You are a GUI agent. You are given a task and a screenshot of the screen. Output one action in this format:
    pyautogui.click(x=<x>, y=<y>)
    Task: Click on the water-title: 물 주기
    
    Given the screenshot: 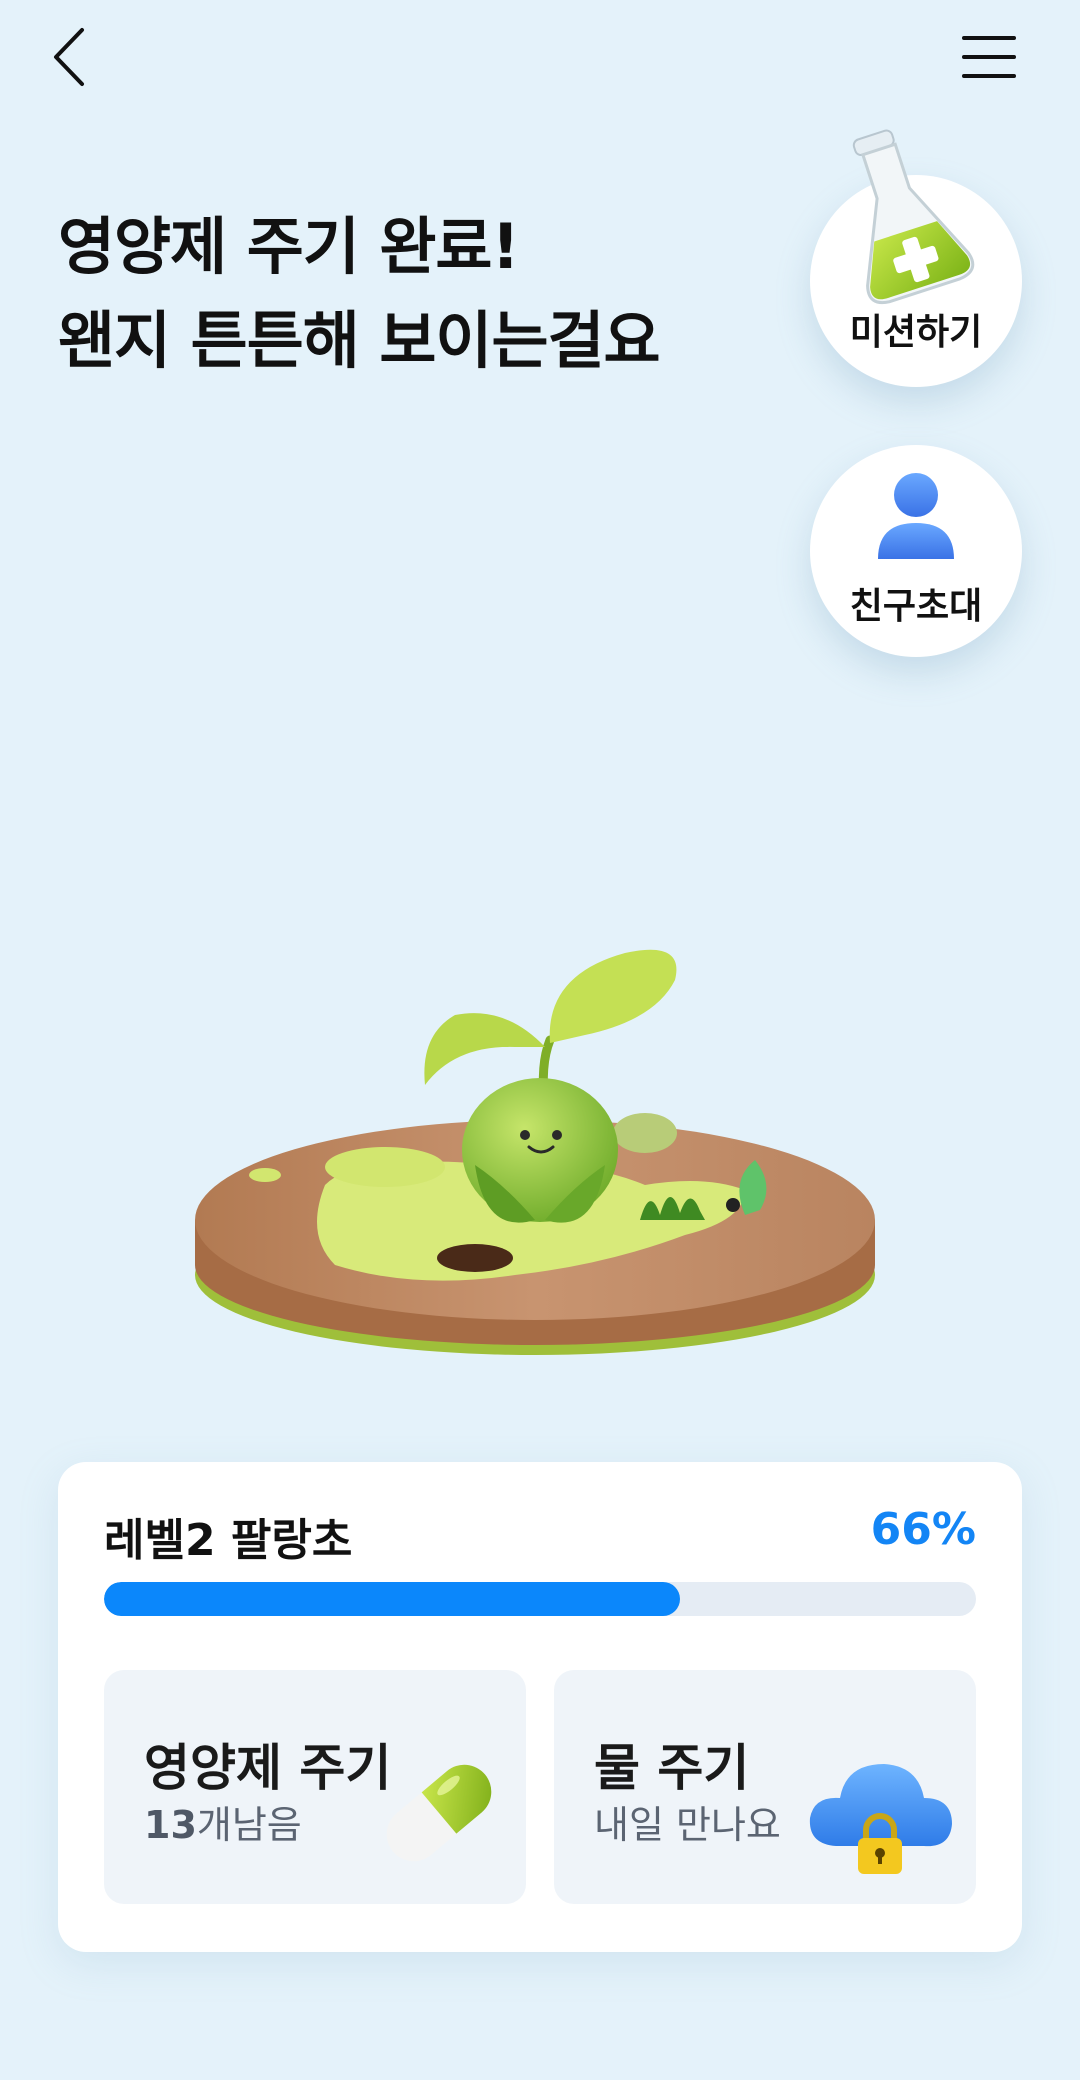 What is the action you would take?
    pyautogui.click(x=672, y=1768)
    